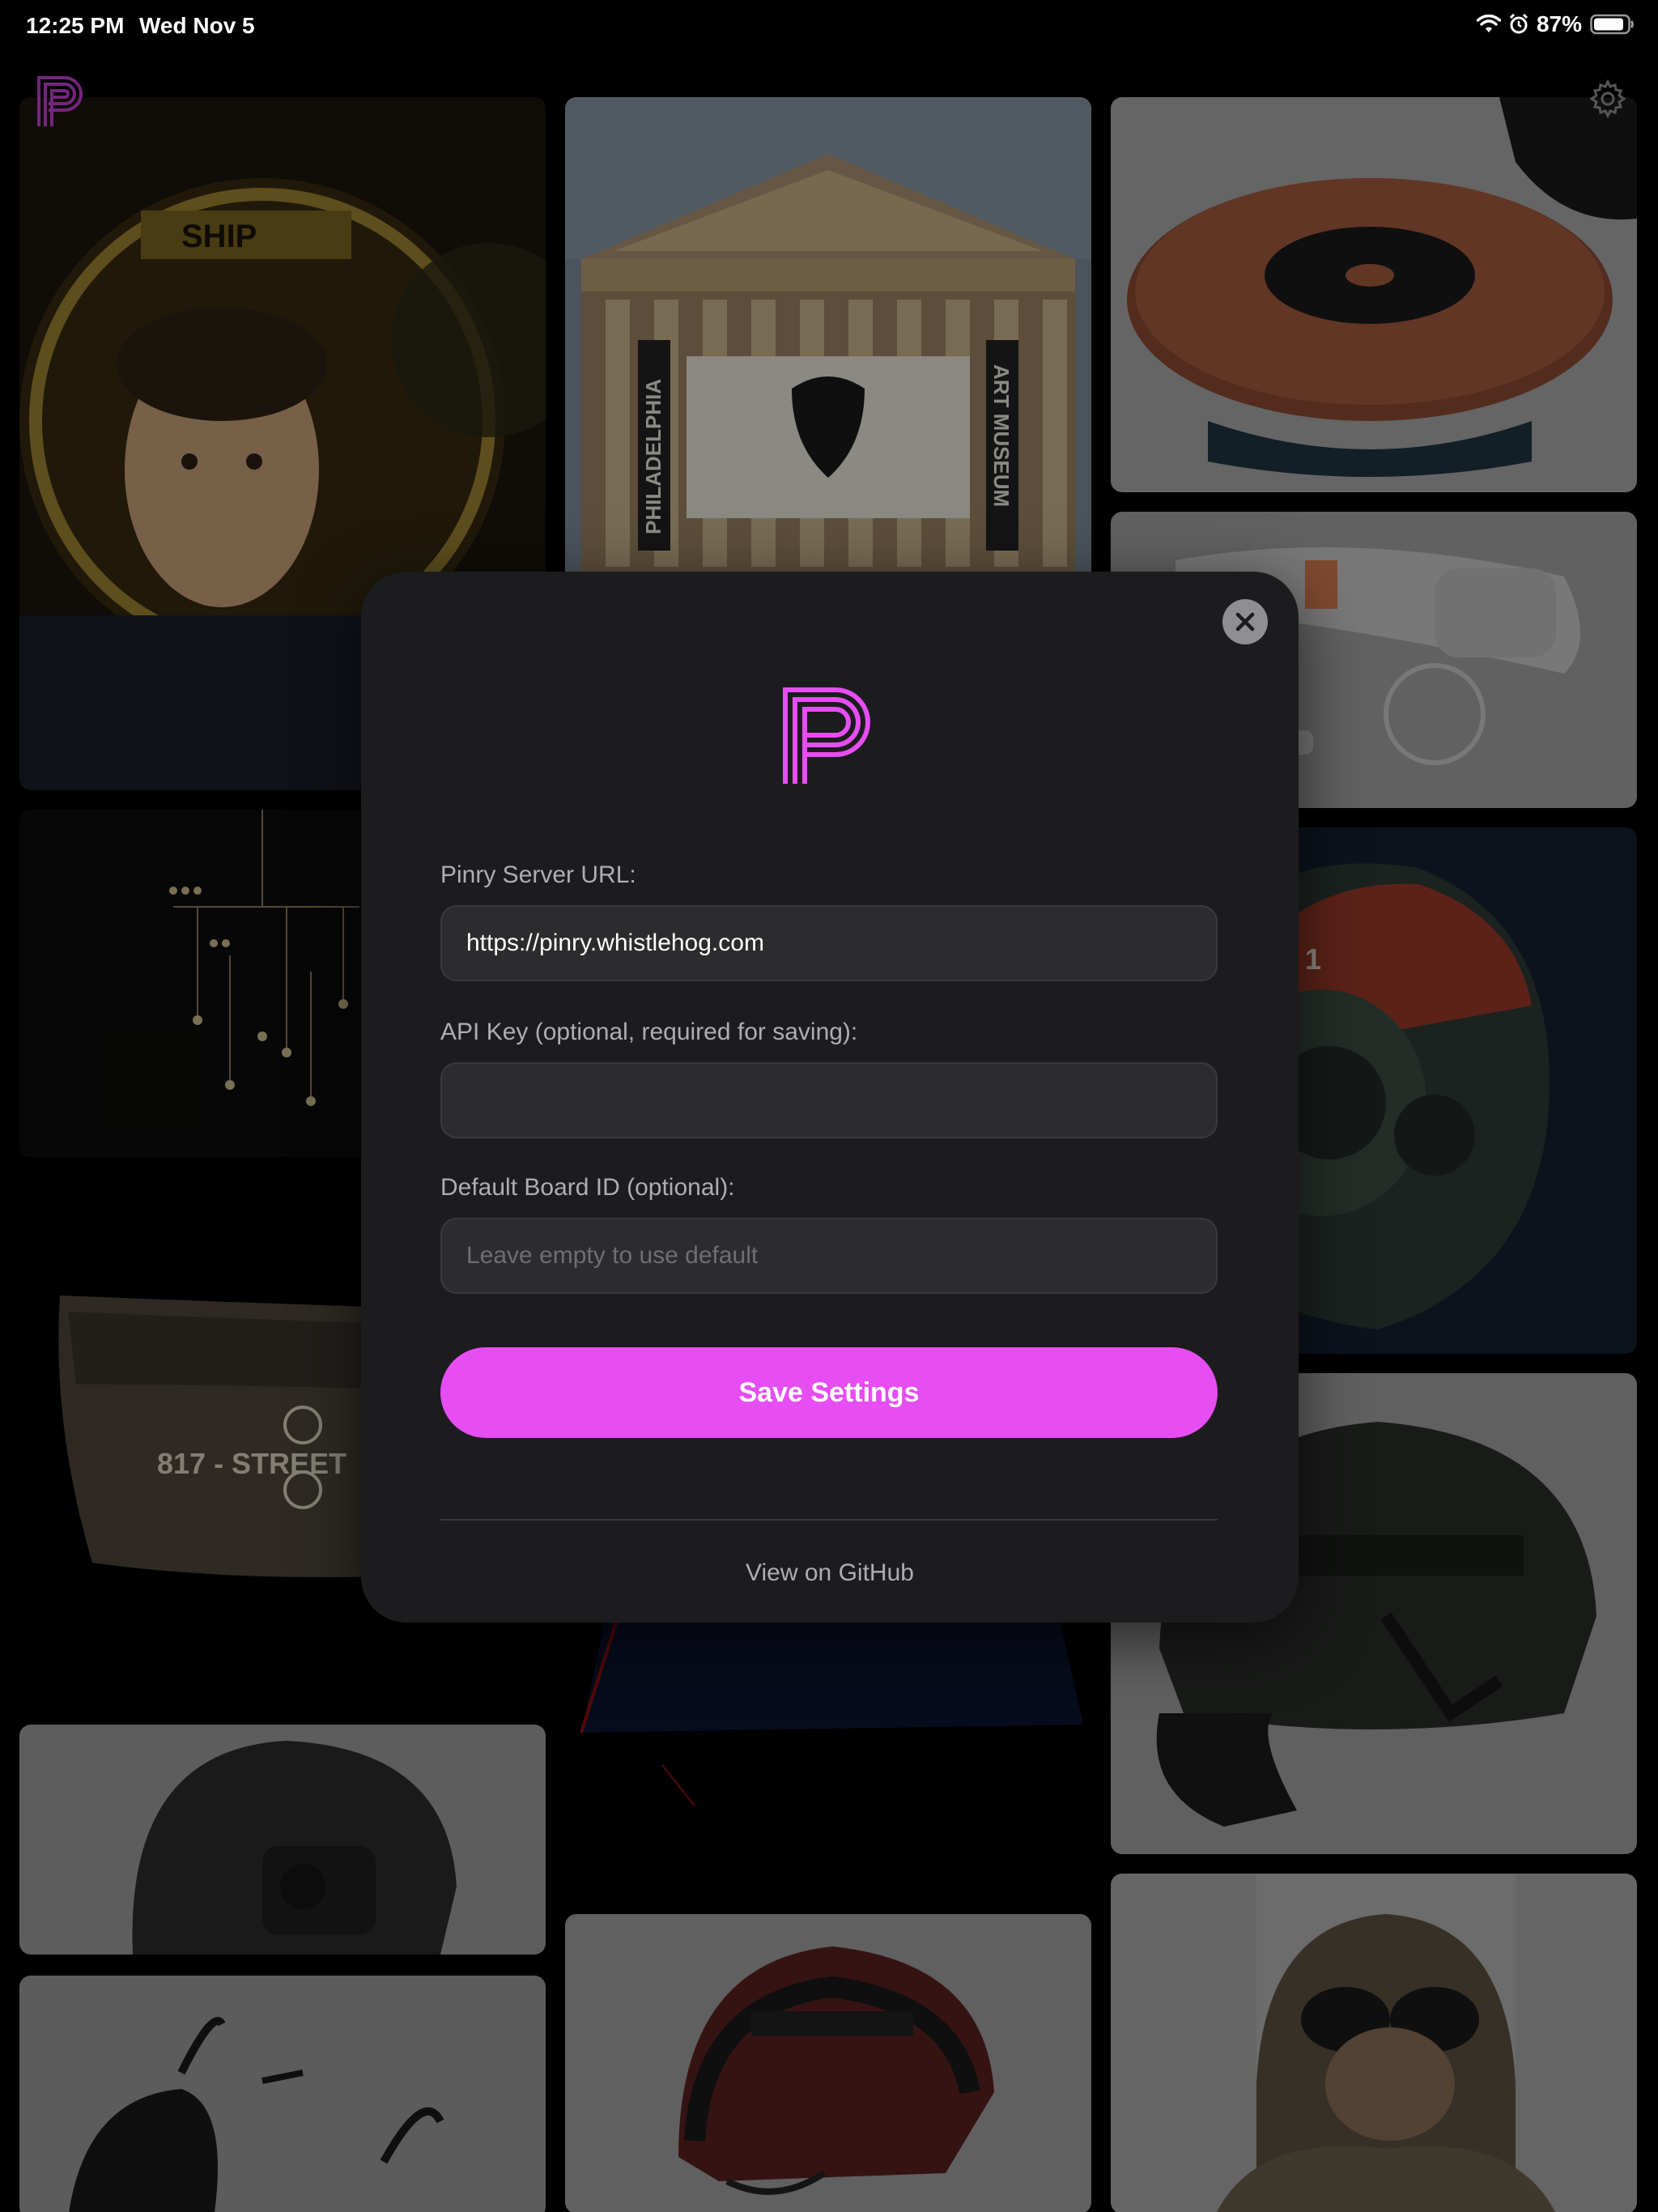 Image resolution: width=1658 pixels, height=2212 pixels. What do you see at coordinates (830, 1573) in the screenshot?
I see `view-on-github-link: View on GitHub` at bounding box center [830, 1573].